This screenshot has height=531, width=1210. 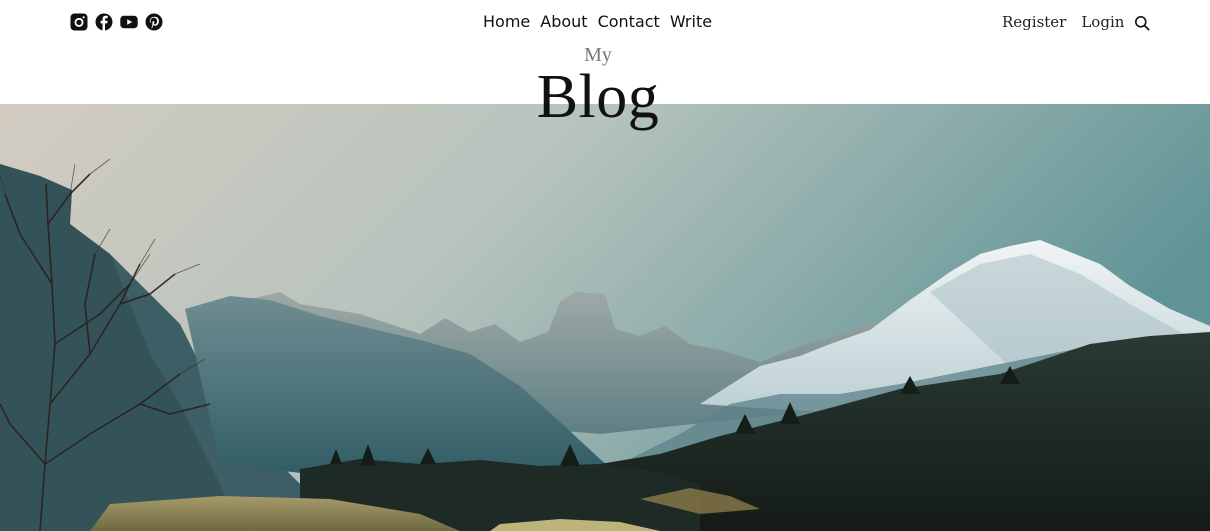 What do you see at coordinates (1142, 23) in the screenshot?
I see `search-icon` at bounding box center [1142, 23].